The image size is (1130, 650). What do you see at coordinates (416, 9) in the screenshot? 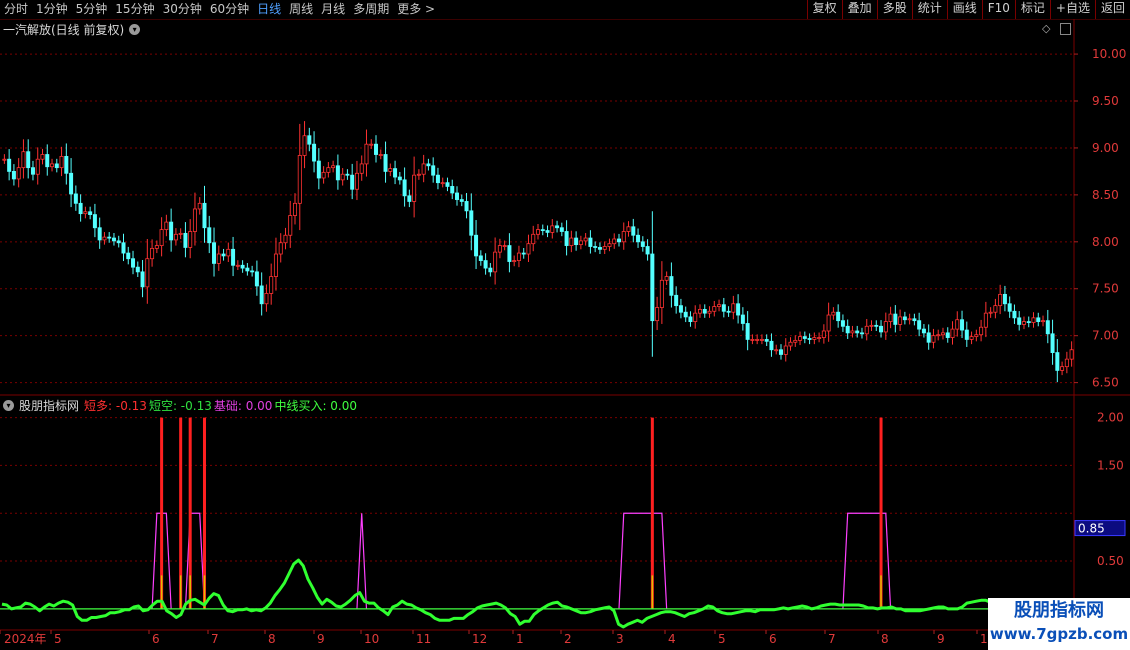
I see `timeframe-tab-10: 更多 >` at bounding box center [416, 9].